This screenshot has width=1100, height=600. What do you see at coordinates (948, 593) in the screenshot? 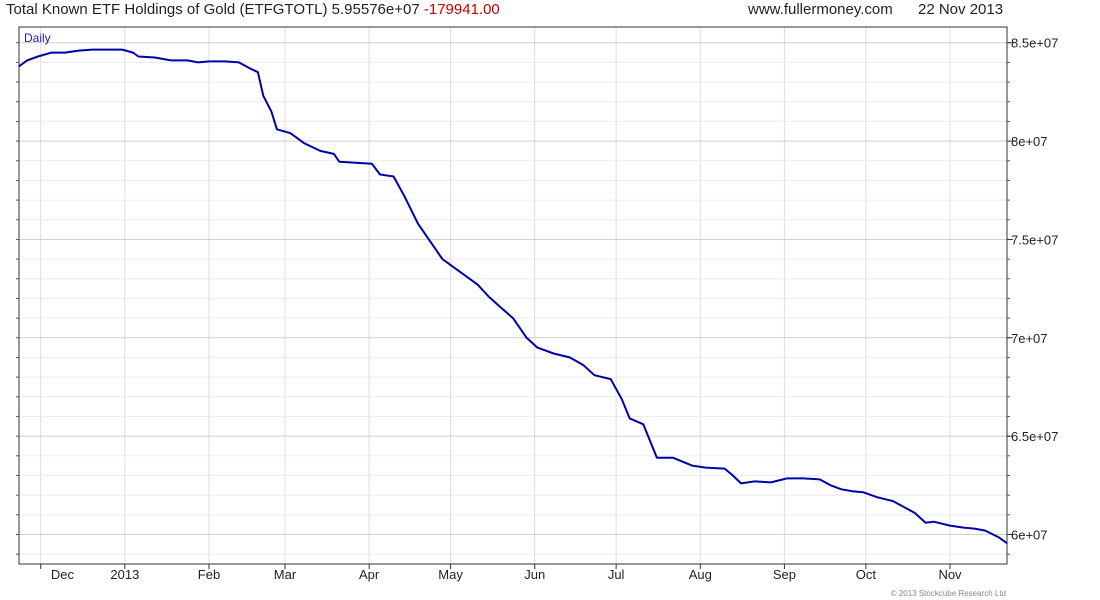
I see `copyright-text: © 2013 Stockcube Research Ltd` at bounding box center [948, 593].